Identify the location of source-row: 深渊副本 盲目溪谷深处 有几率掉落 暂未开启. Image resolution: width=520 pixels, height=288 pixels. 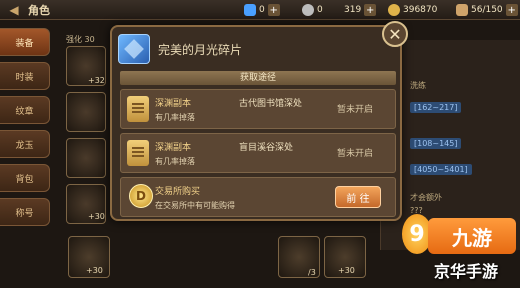
(258, 153).